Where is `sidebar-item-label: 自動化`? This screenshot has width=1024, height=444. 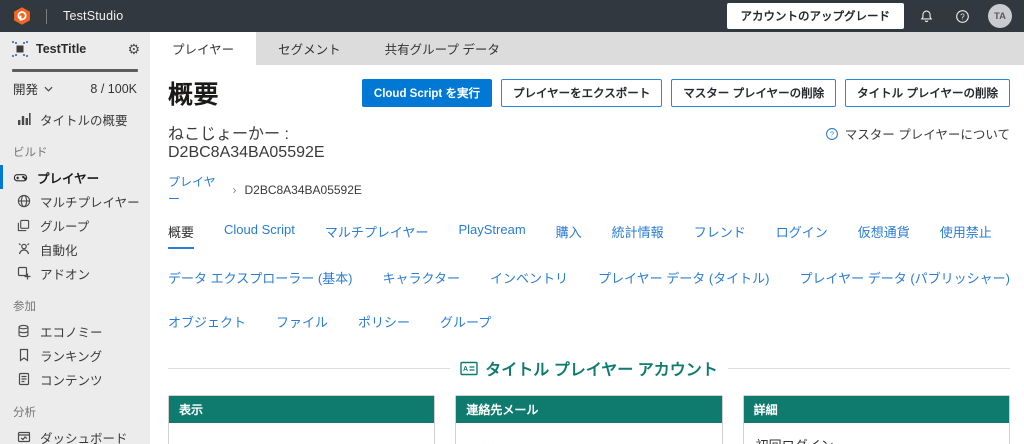 sidebar-item-label: 自動化 is located at coordinates (59, 250).